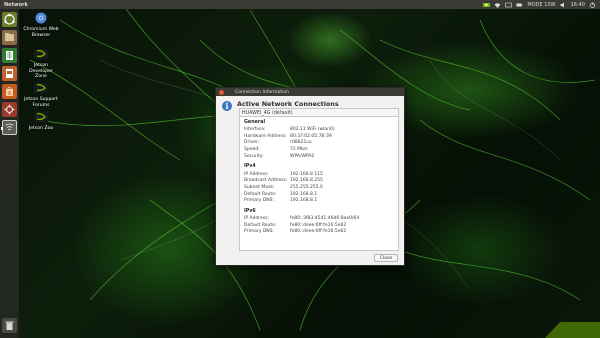  What do you see at coordinates (325, 219) in the screenshot?
I see `detail-value: fe80::3f83:4541:46d6:8ae0/64` at bounding box center [325, 219].